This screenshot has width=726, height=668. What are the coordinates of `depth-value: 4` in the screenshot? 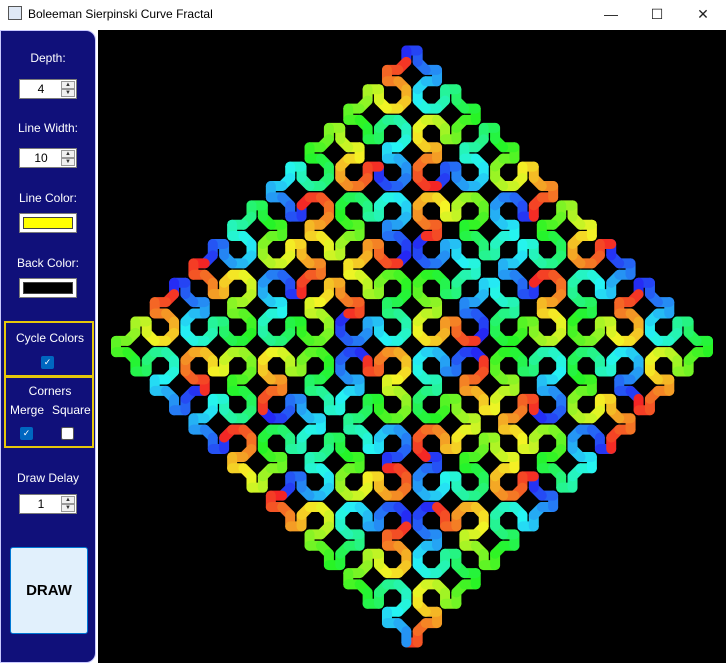 It's located at (41, 89).